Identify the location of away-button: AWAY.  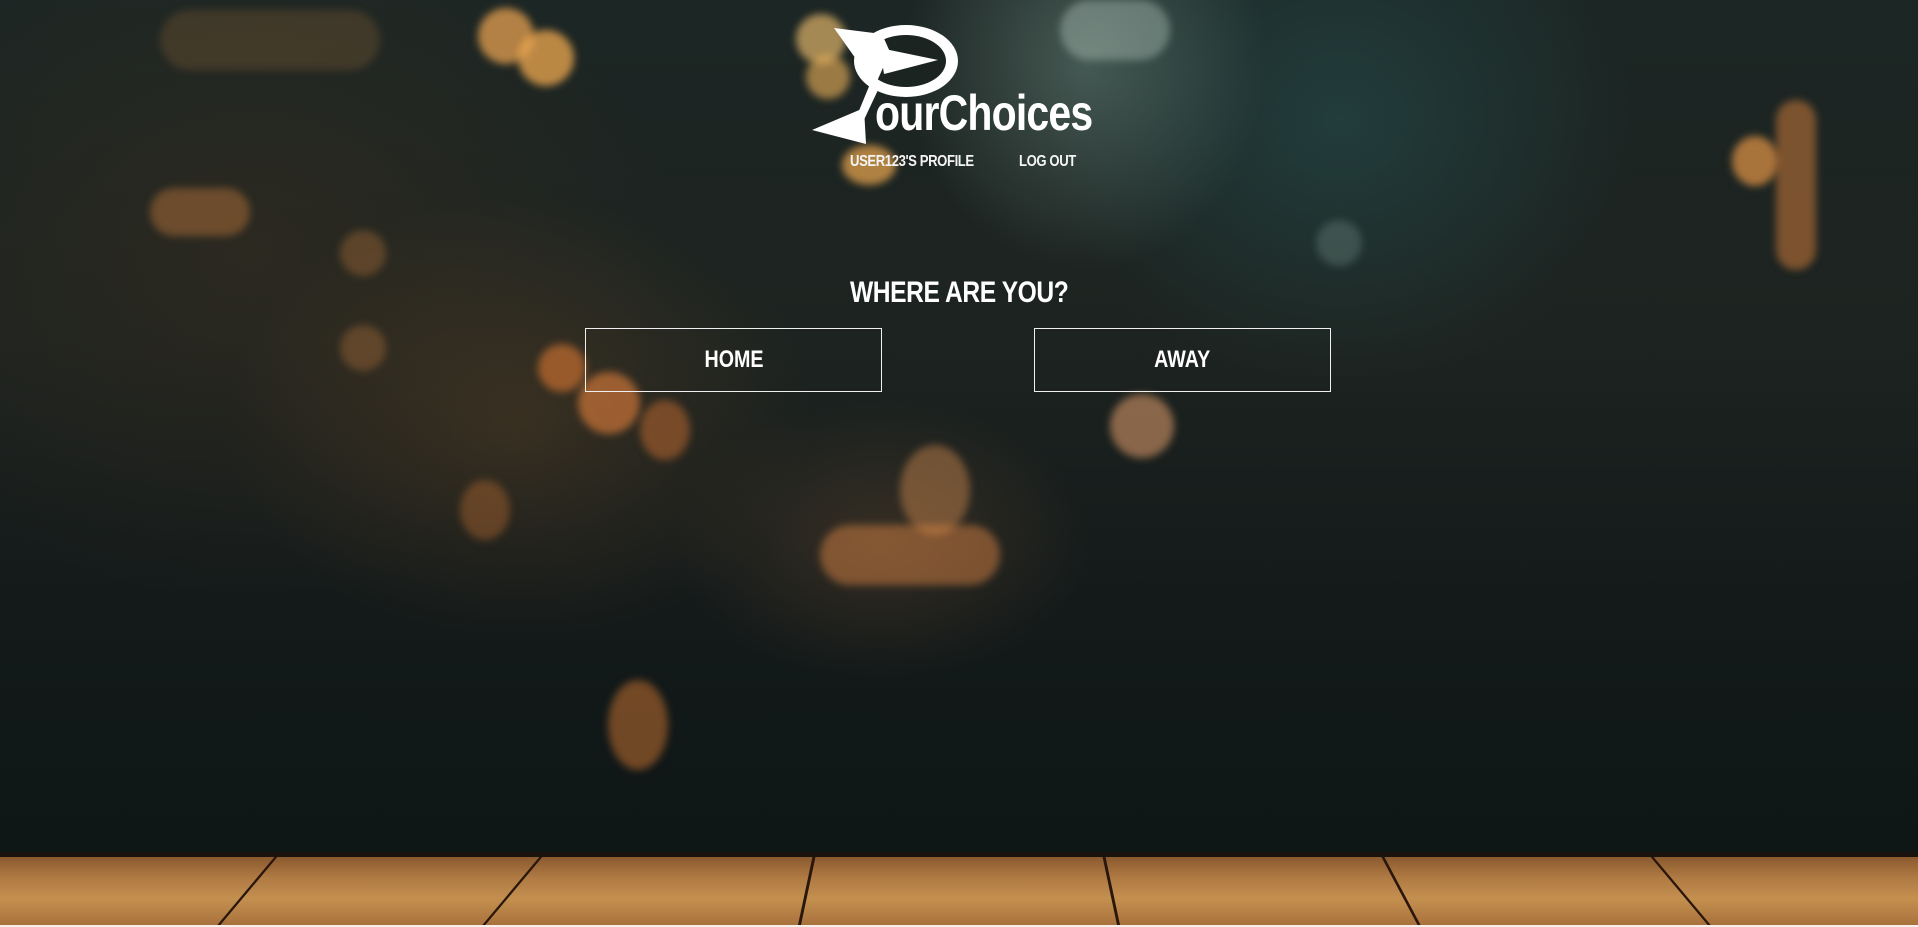
(1182, 360).